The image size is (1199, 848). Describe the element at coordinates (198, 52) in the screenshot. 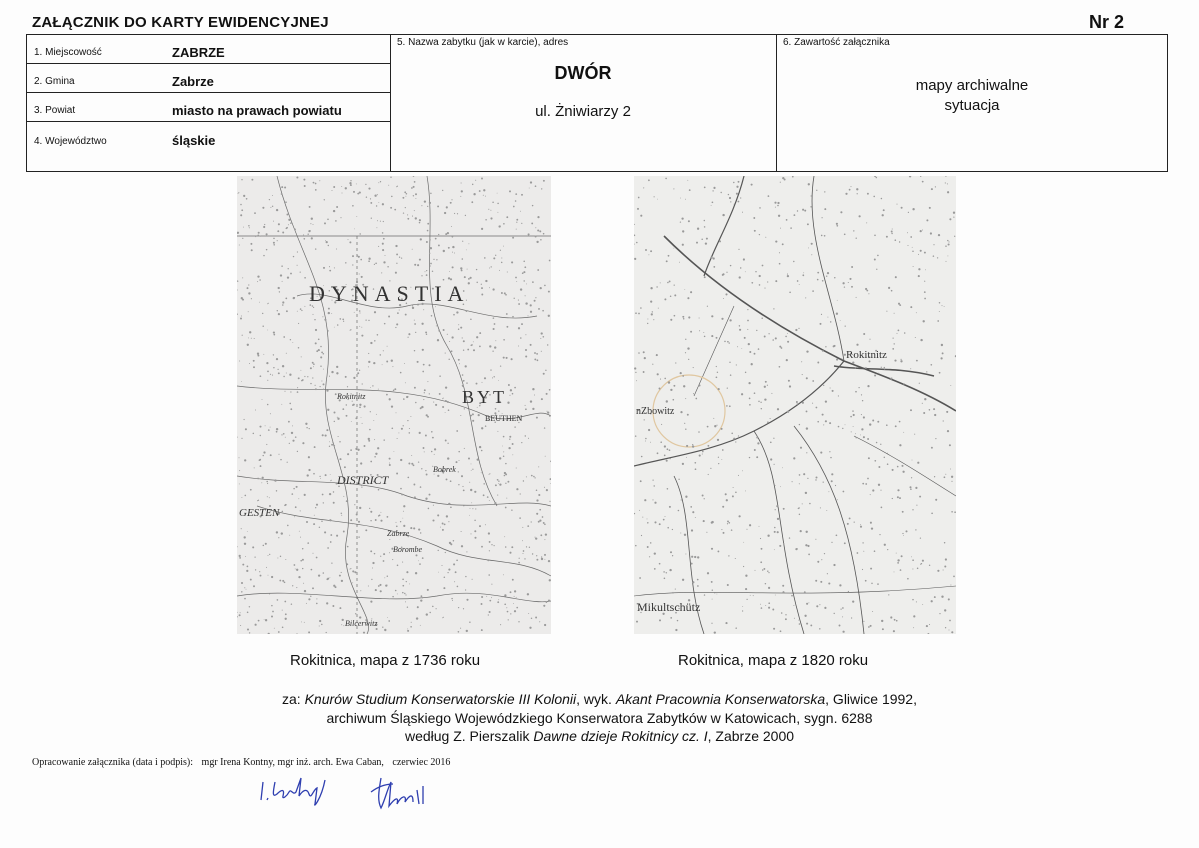

I see `field-value: ZABRZE` at that location.